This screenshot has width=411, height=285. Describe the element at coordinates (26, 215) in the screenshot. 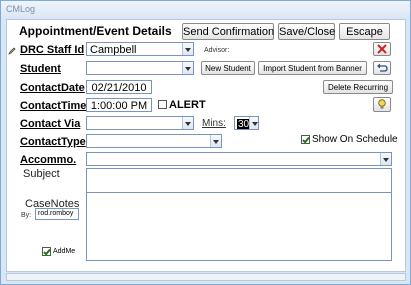

I see `by-label: By:` at that location.